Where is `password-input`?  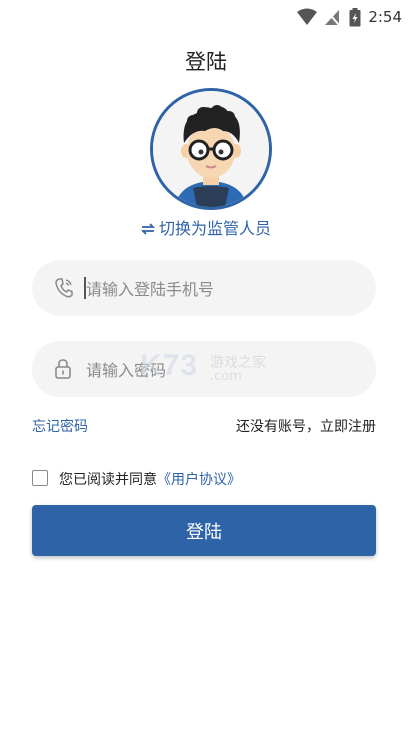
password-input is located at coordinates (221, 370).